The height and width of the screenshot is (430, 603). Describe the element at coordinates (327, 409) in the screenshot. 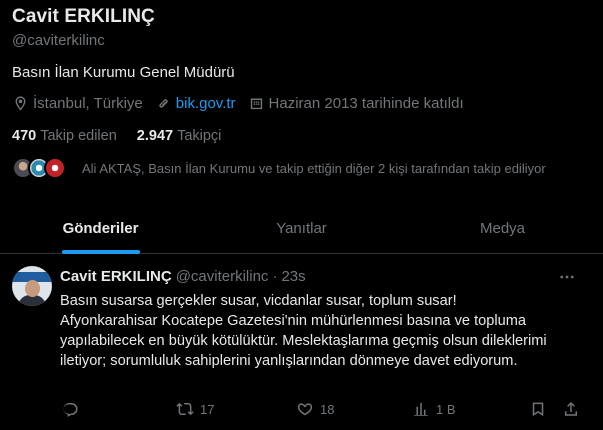

I see `like-count: 18` at that location.